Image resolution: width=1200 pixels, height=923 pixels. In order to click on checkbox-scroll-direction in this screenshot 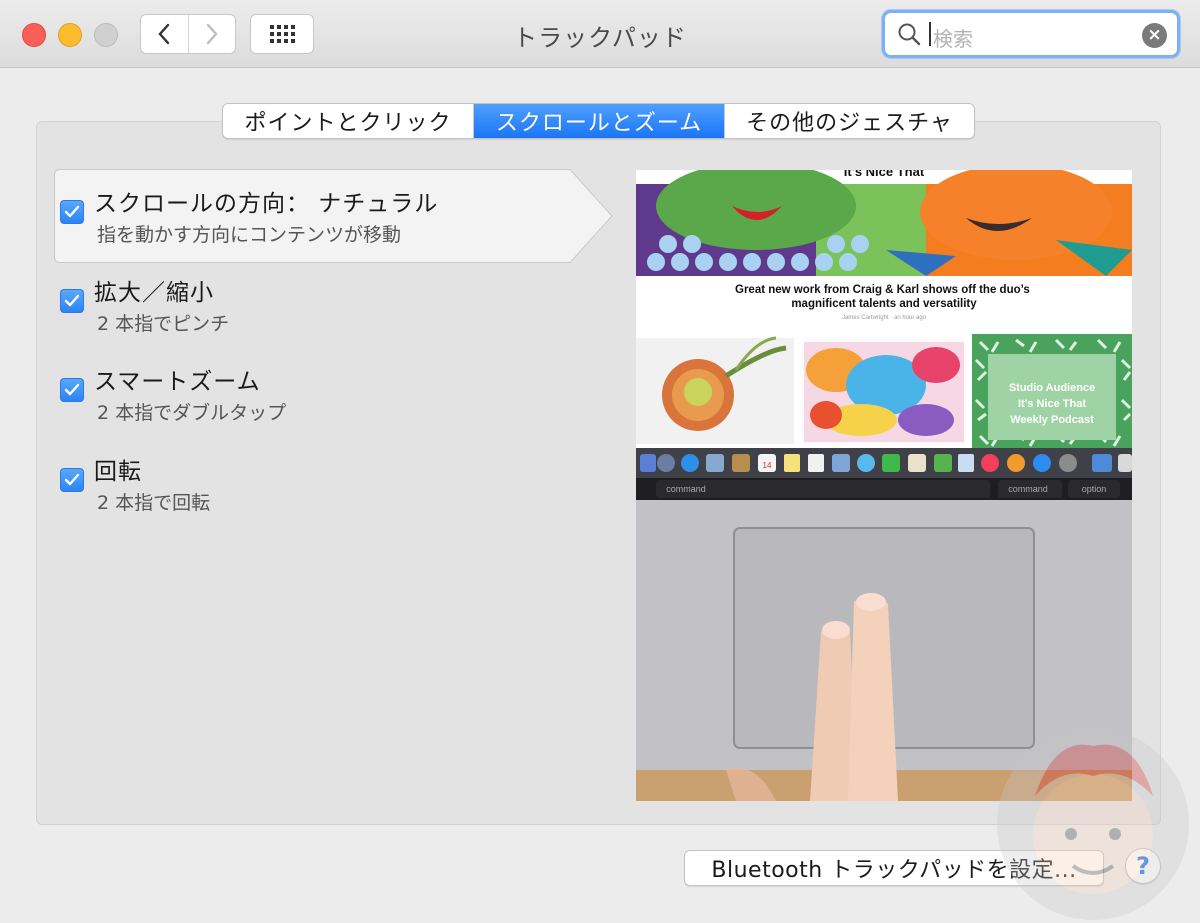, I will do `click(72, 212)`.